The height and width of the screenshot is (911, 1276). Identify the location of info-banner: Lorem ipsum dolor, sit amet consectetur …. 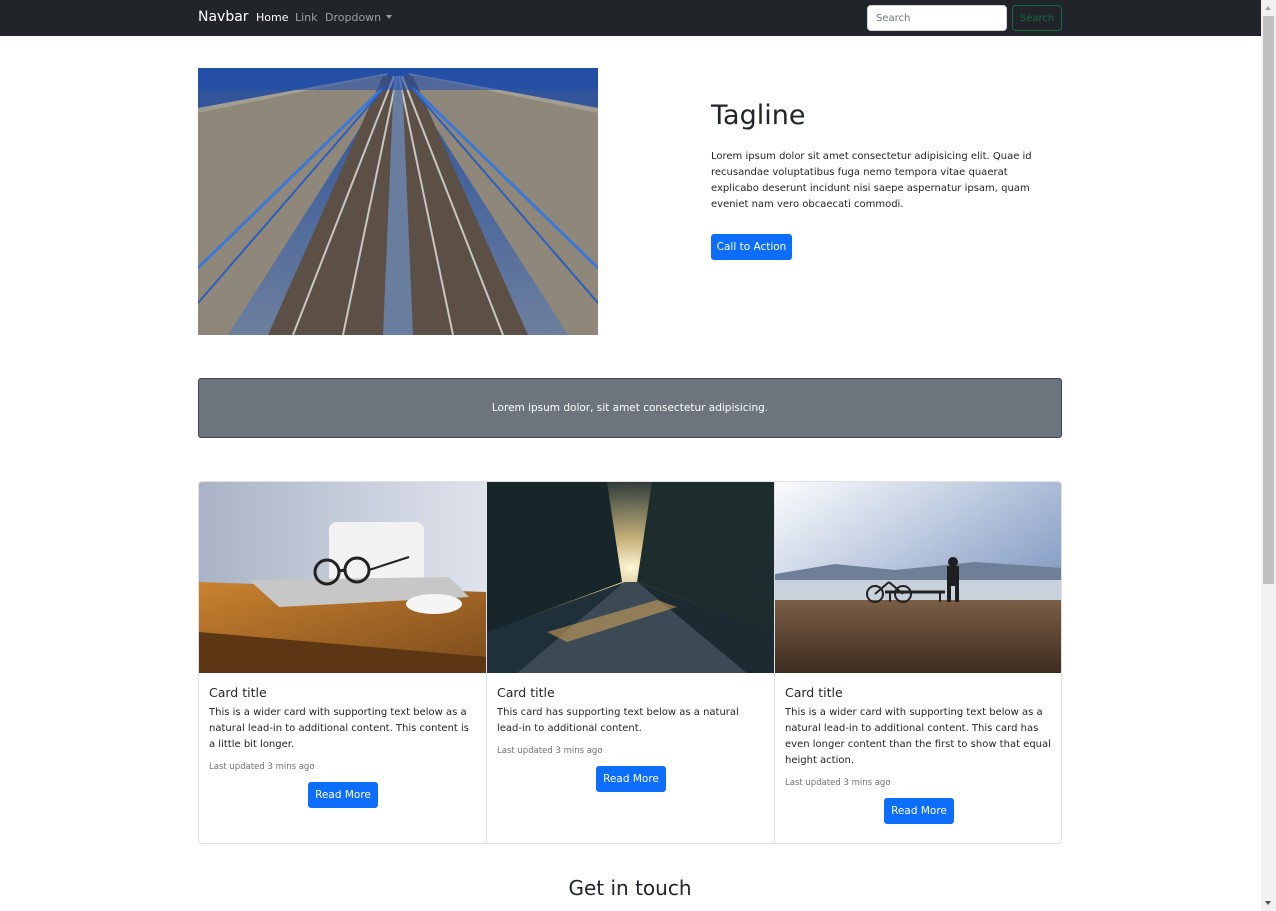
(630, 408).